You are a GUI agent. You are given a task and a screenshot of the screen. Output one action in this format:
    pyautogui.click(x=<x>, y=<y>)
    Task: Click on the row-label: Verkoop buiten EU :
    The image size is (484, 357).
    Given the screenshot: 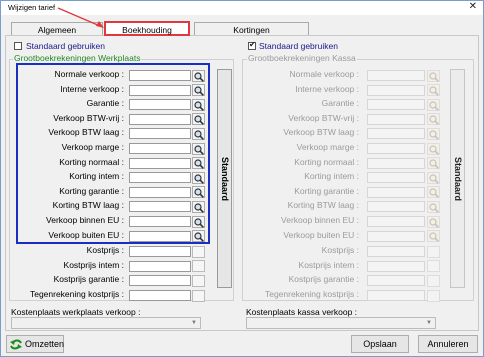 What is the action you would take?
    pyautogui.click(x=86, y=234)
    